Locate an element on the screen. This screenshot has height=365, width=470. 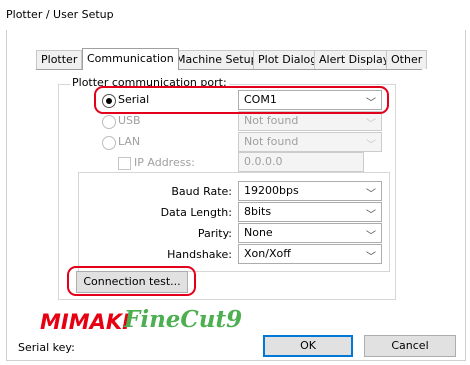
data-length-label: Data Length: is located at coordinates (196, 212).